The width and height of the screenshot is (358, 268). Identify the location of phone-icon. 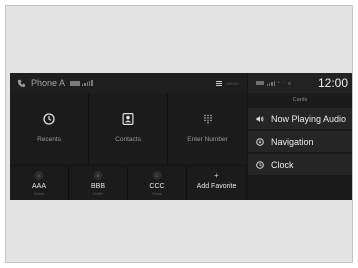
(21, 83).